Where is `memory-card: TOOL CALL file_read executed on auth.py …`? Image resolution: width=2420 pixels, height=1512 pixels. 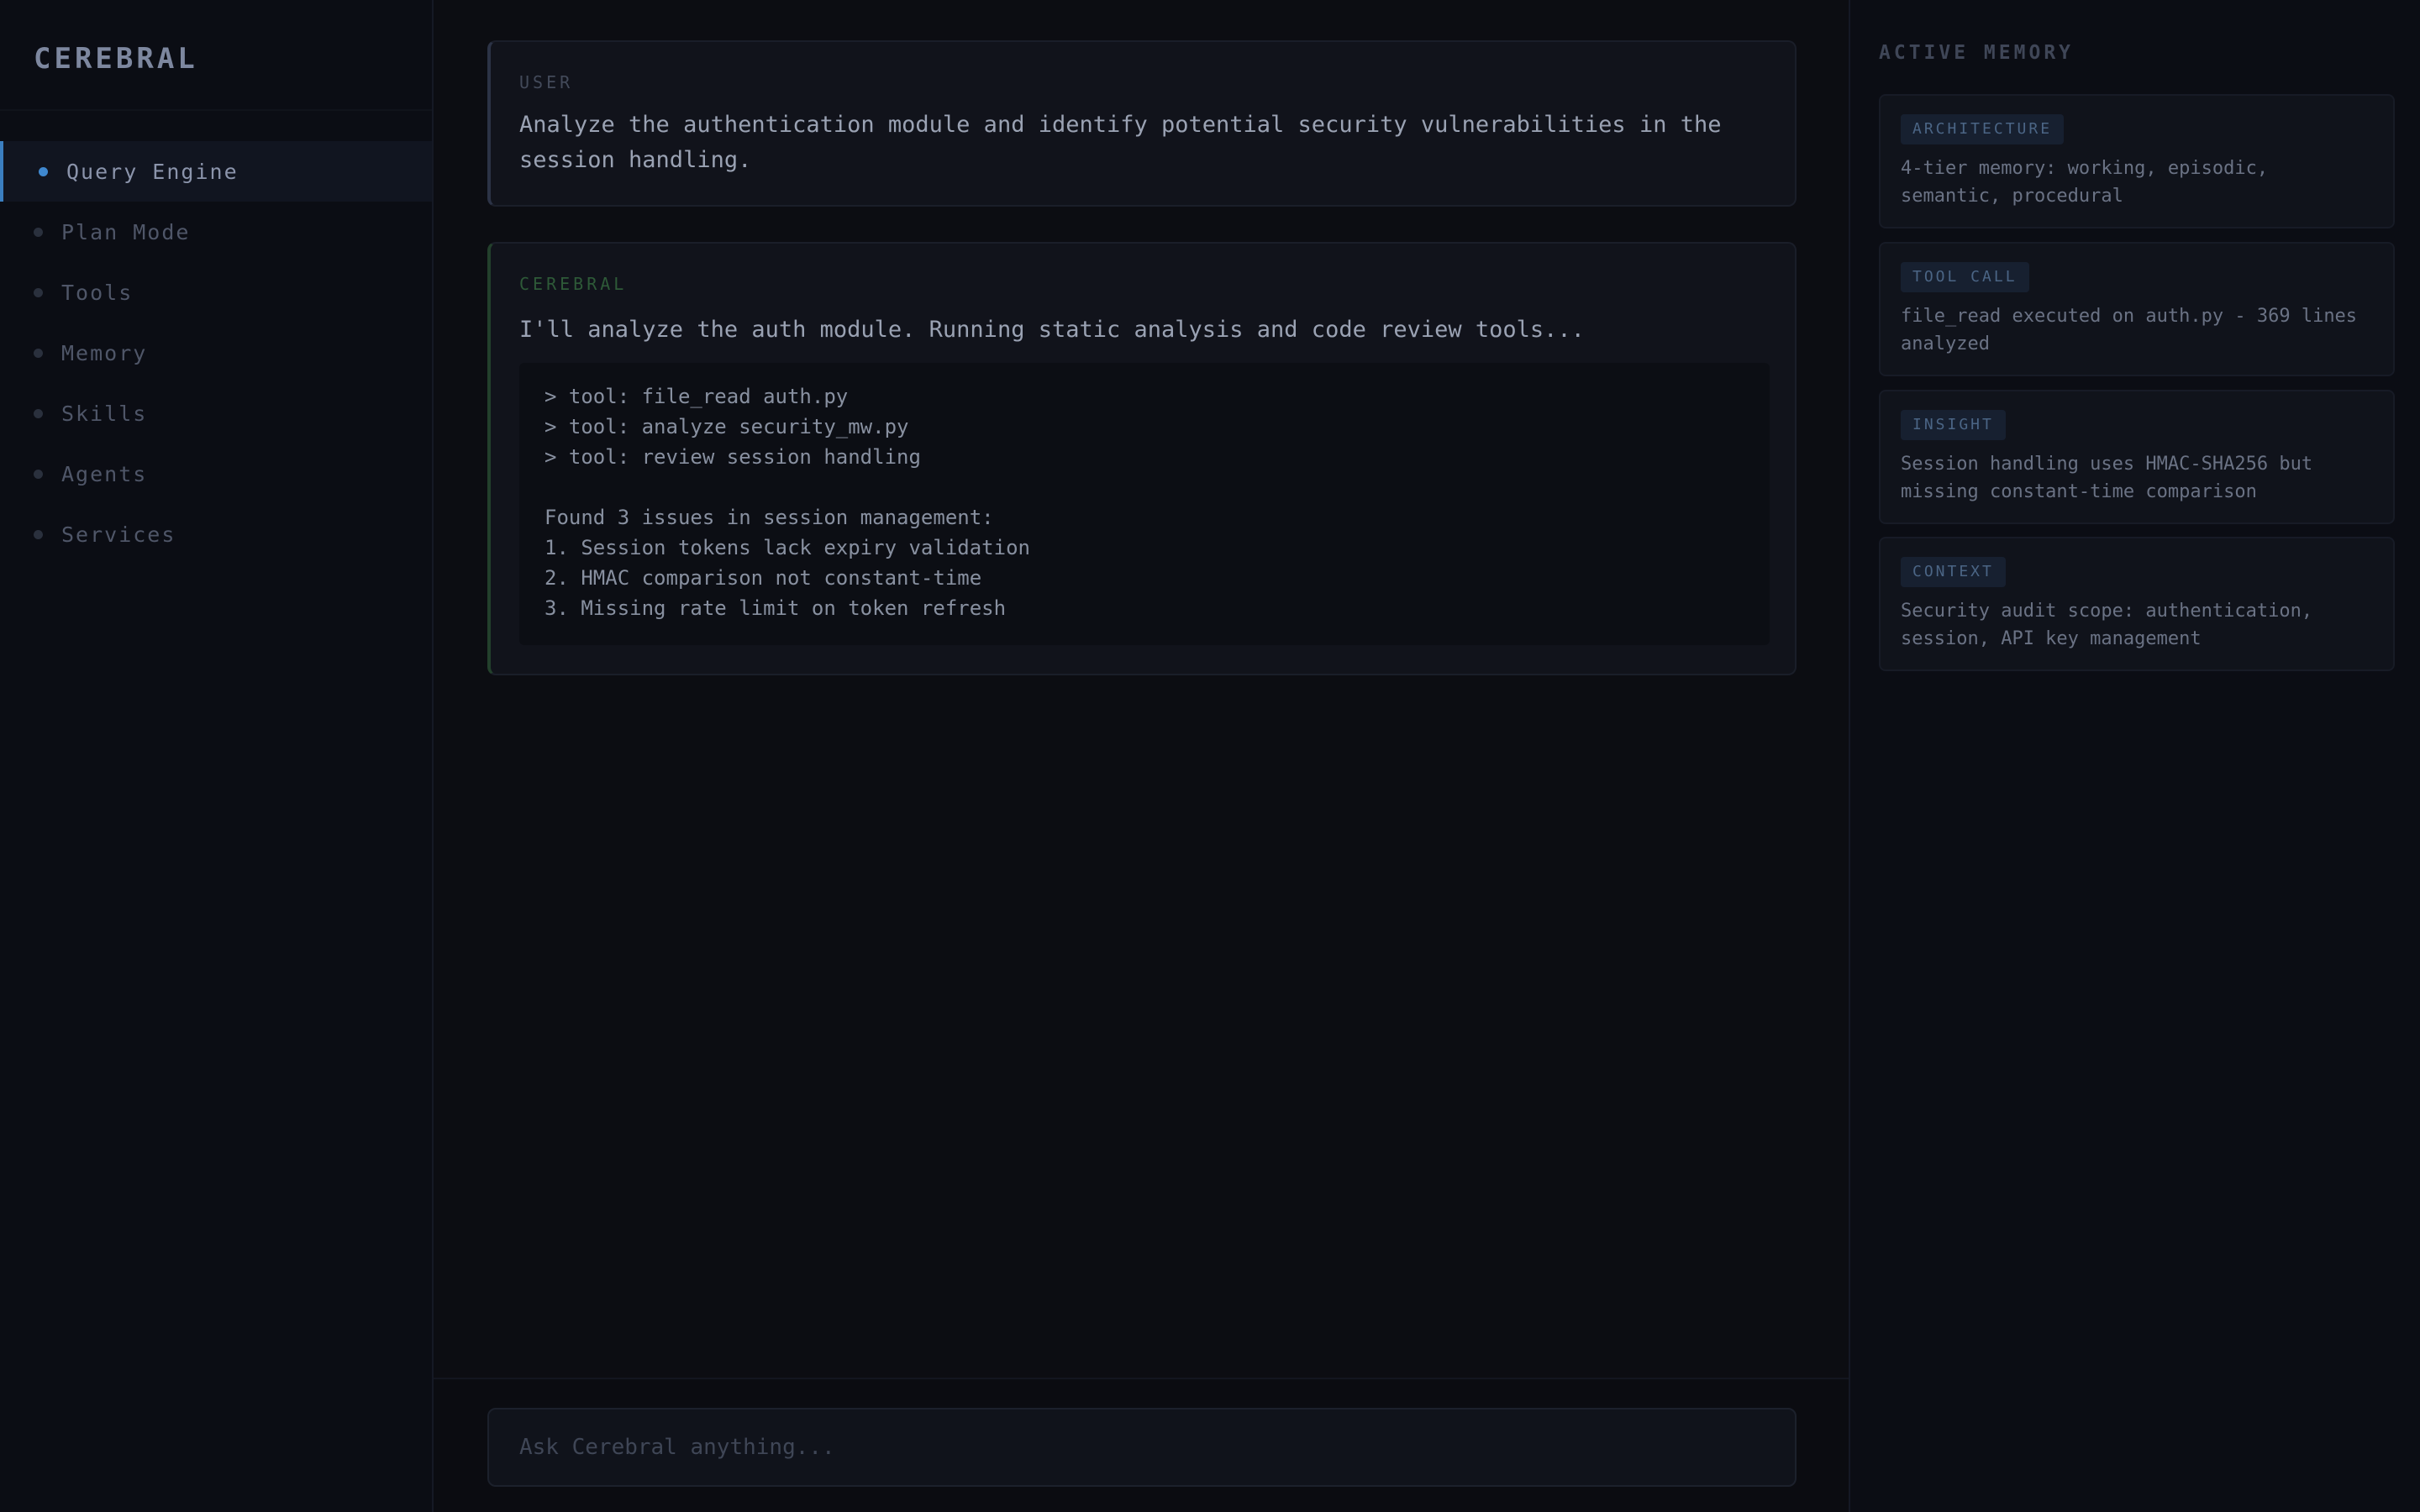 memory-card: TOOL CALL file_read executed on auth.py … is located at coordinates (2137, 309).